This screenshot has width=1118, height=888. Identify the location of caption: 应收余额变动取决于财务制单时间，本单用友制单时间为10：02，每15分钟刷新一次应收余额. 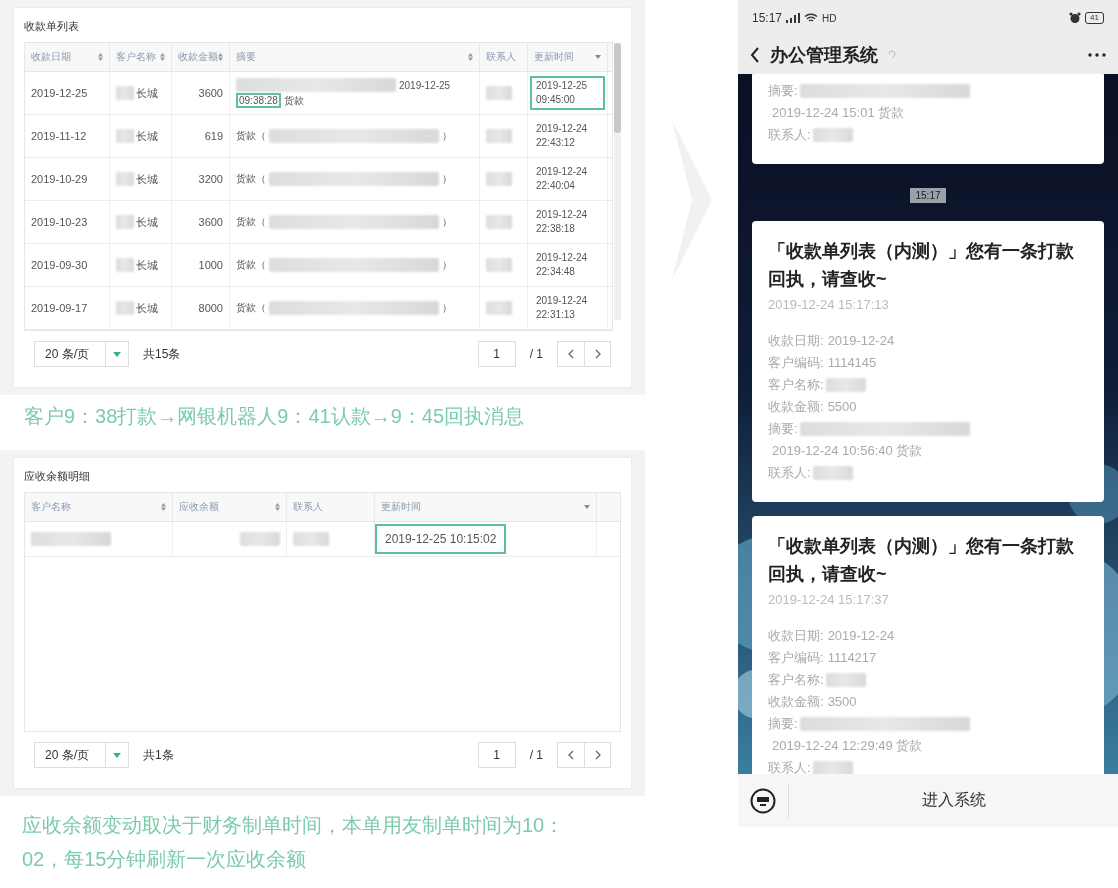
(293, 842).